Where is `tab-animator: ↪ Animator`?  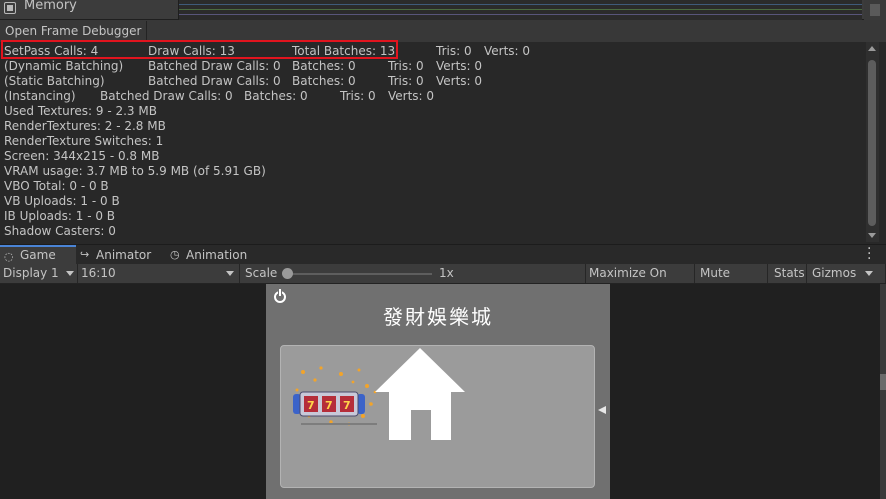 tab-animator: ↪ Animator is located at coordinates (120, 255).